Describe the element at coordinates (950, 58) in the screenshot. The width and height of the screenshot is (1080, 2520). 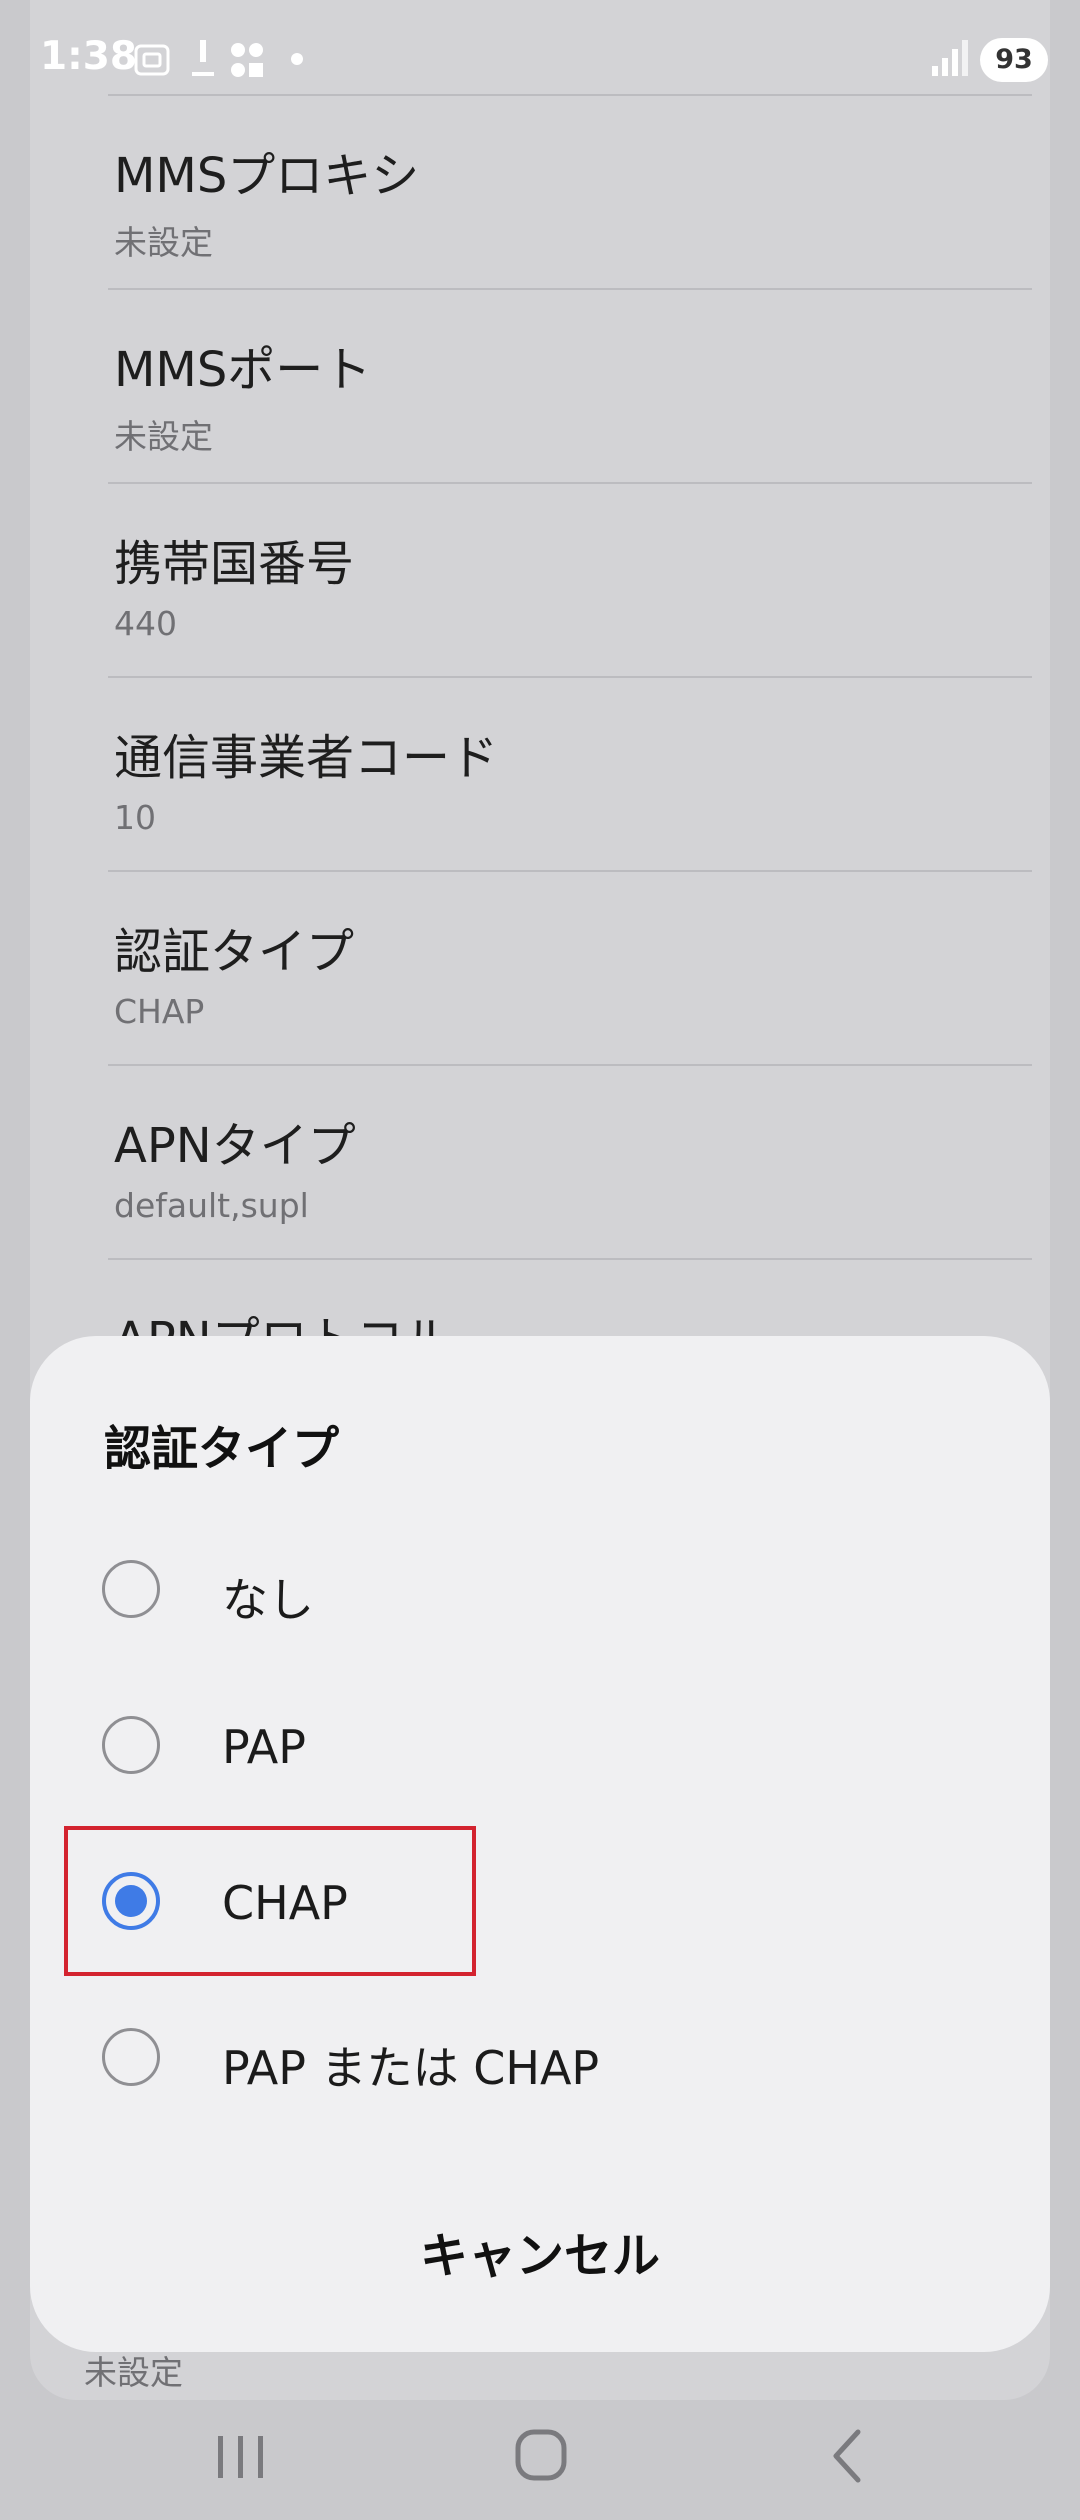
I see `signal-icon` at that location.